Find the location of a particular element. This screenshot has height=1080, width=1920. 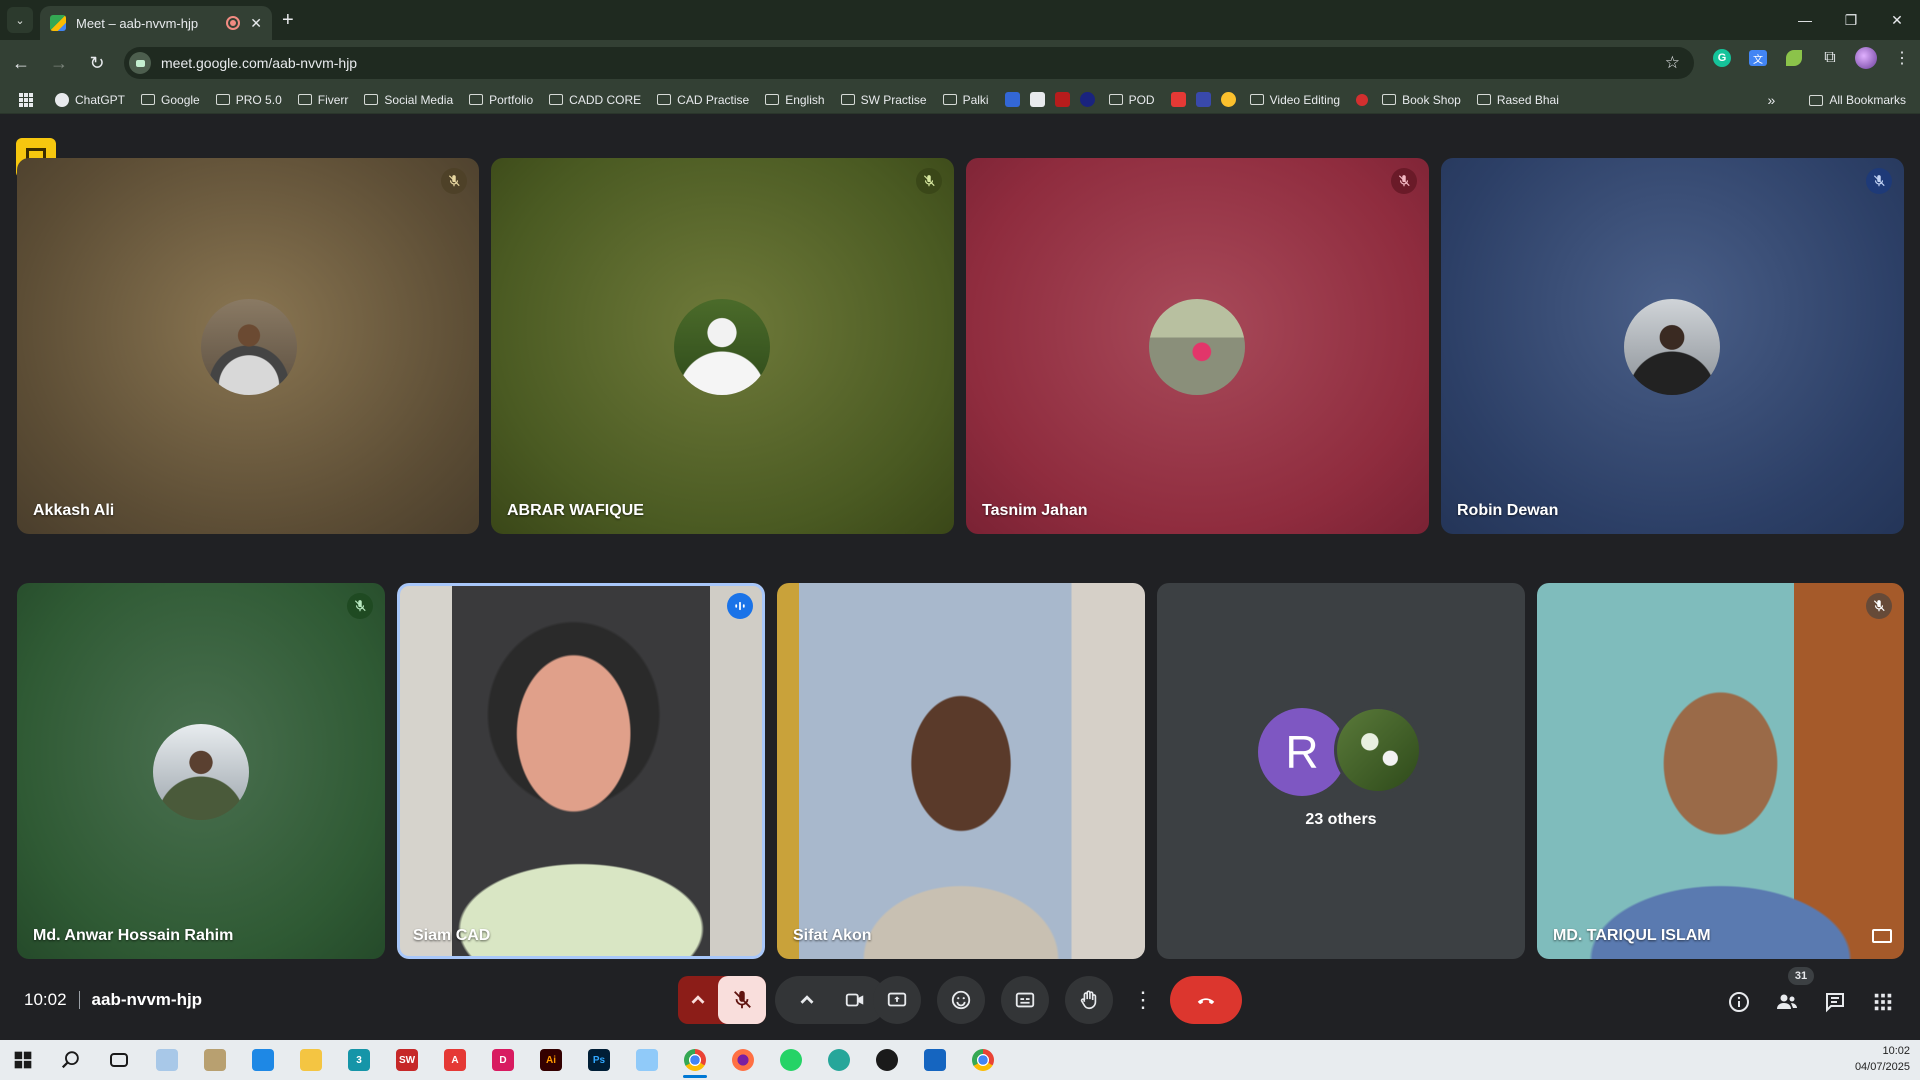

url-text: meet.google.com/aab-nvvm-hjp is located at coordinates (913, 63).